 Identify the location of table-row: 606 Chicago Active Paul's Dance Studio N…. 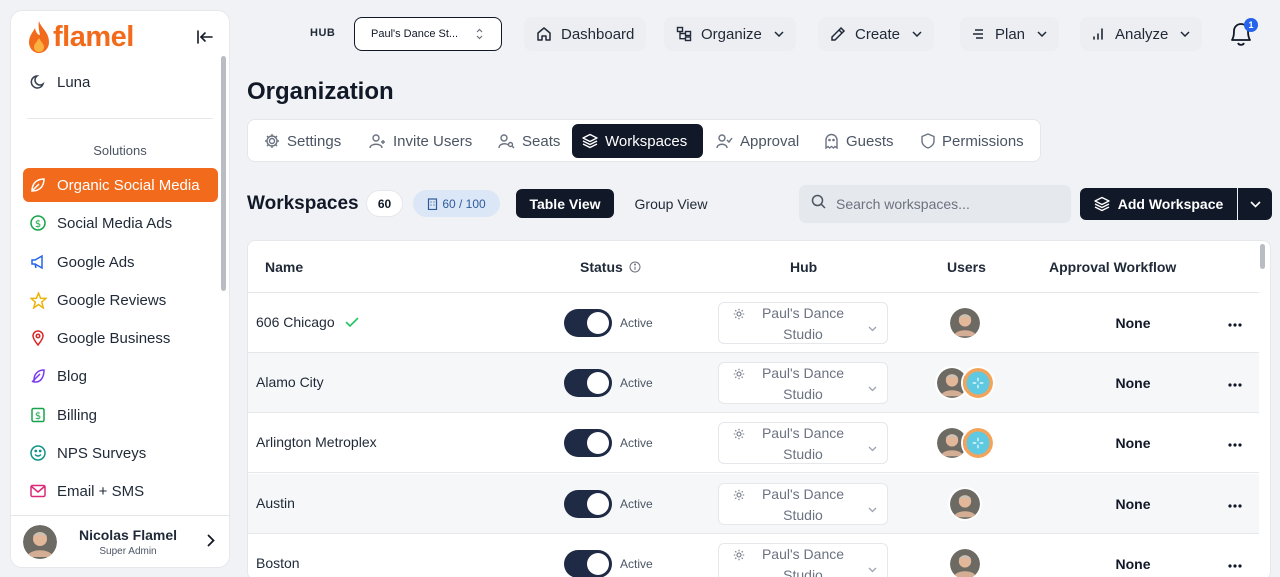
(753, 323).